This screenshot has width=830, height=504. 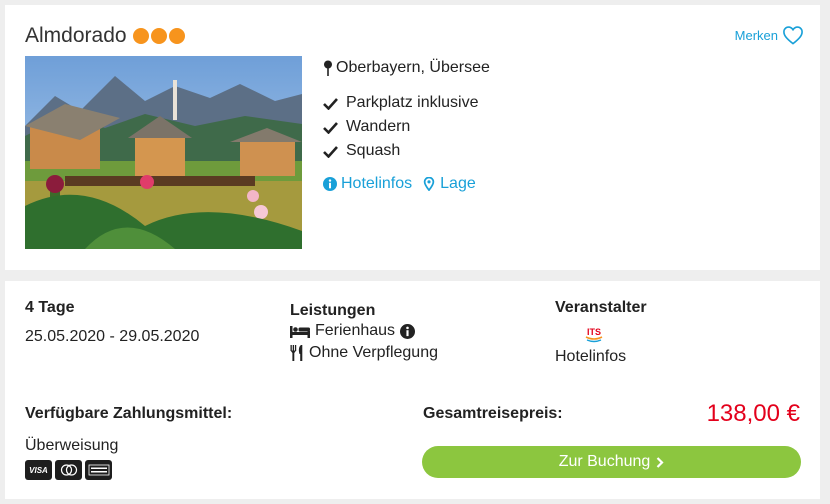 What do you see at coordinates (98, 470) in the screenshot?
I see `amex-logo` at bounding box center [98, 470].